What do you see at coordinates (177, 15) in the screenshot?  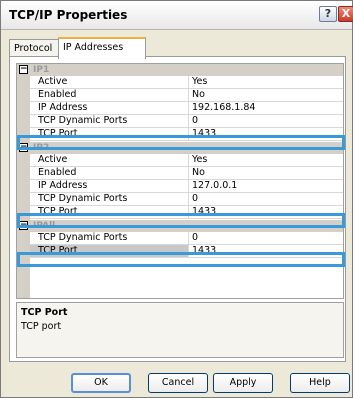 I see `title-bar: TCP/IP Properties ? X` at bounding box center [177, 15].